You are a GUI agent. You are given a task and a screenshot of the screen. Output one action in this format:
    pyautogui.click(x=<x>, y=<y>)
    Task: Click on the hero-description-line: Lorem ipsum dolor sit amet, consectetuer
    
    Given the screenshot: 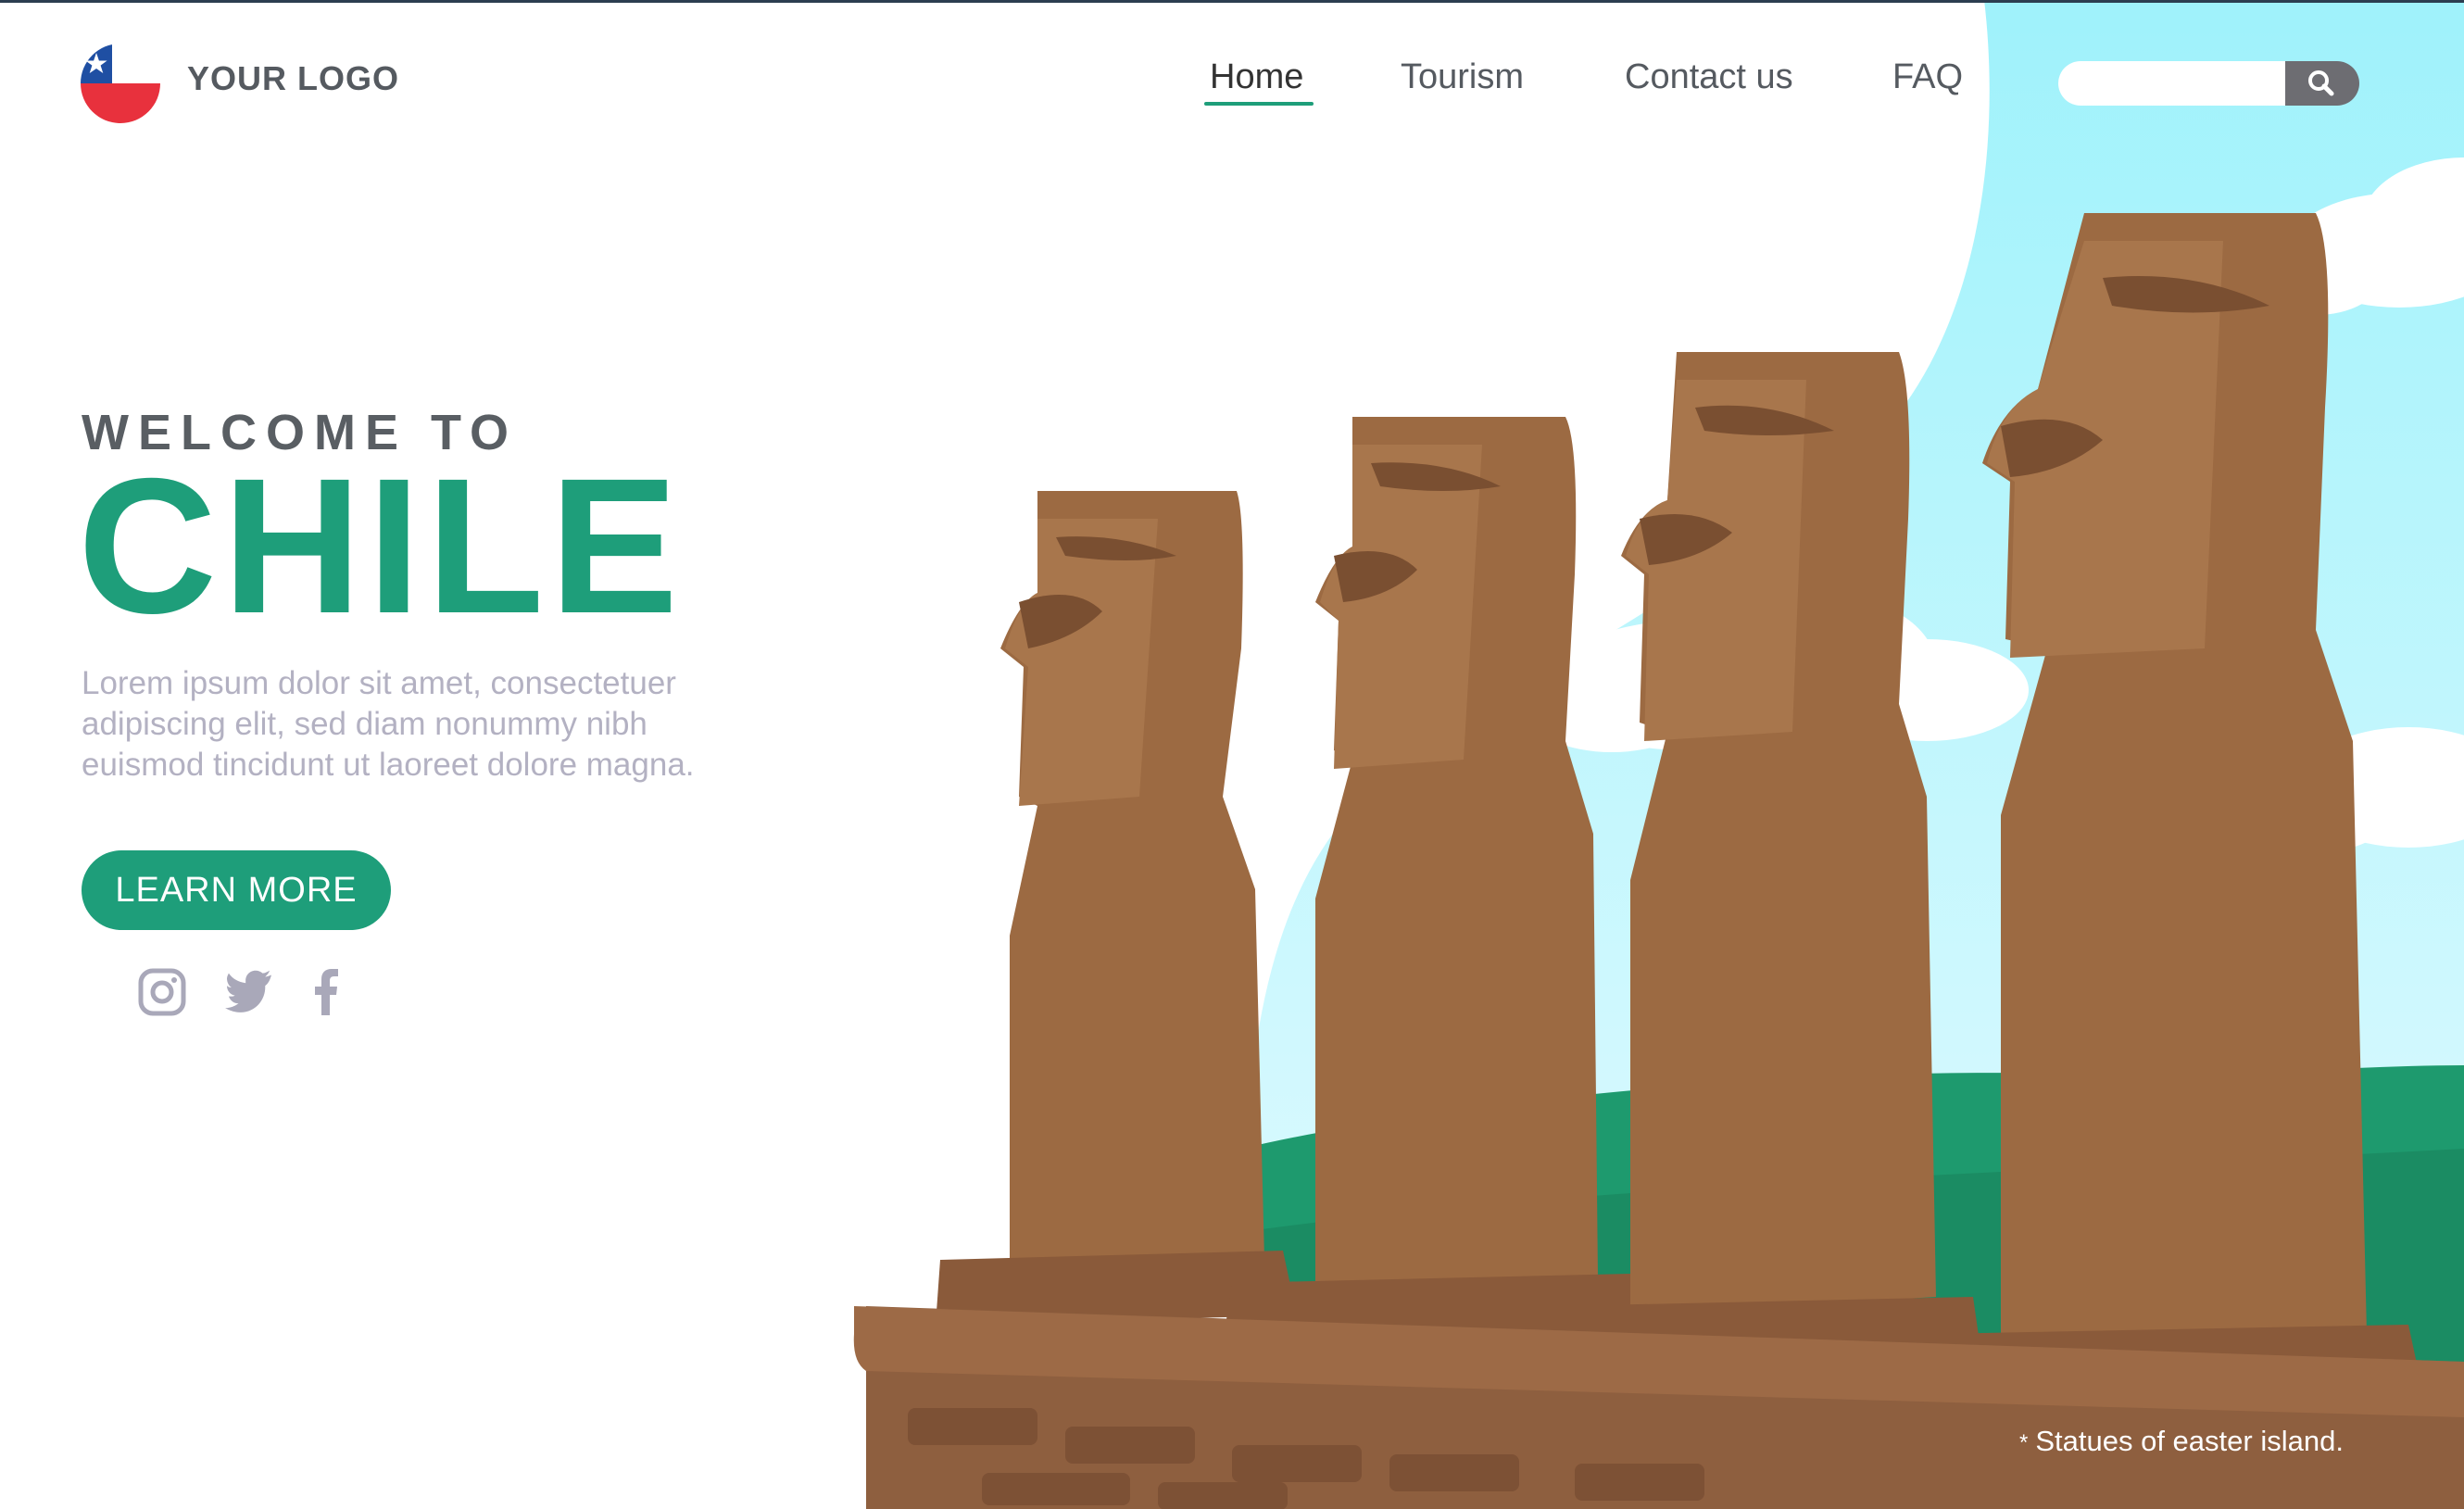 What is the action you would take?
    pyautogui.click(x=379, y=683)
    